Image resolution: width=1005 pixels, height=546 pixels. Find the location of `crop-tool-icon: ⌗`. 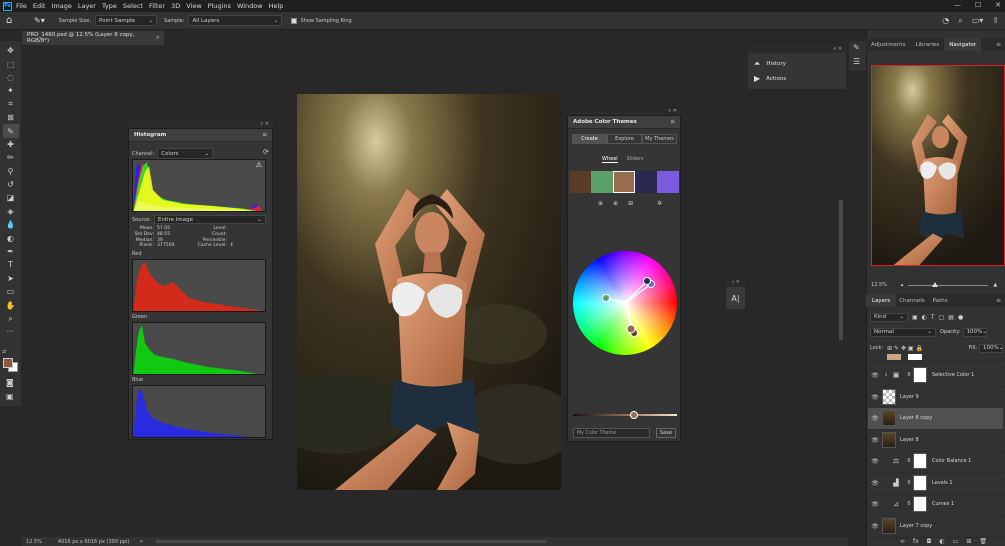

crop-tool-icon: ⌗ is located at coordinates (11, 104).